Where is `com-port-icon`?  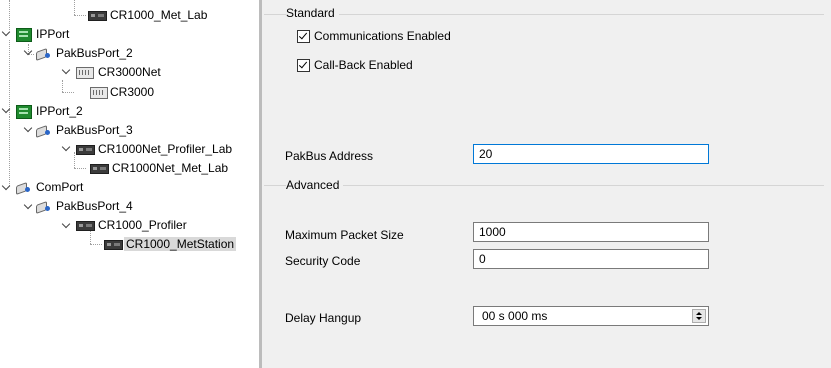 com-port-icon is located at coordinates (23, 187).